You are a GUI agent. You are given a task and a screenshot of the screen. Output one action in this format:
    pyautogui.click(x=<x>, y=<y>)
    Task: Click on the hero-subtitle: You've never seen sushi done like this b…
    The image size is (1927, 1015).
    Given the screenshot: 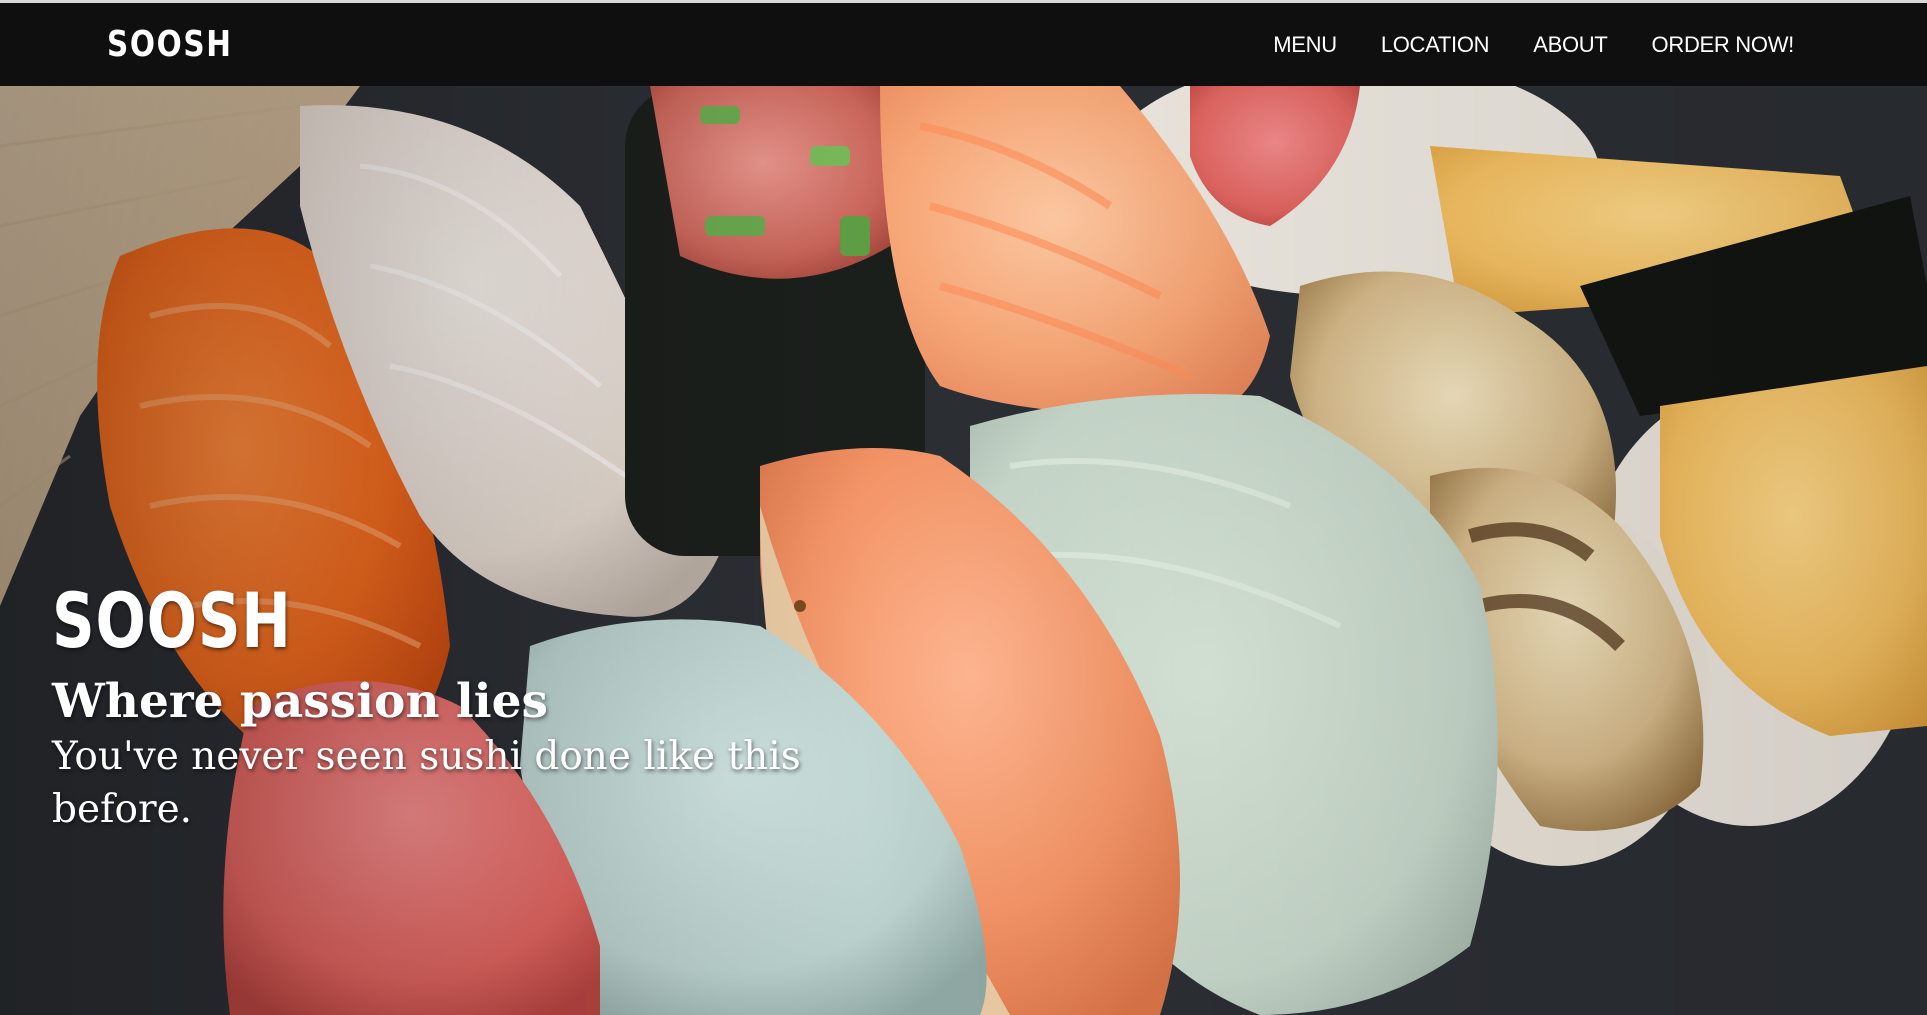 What is the action you would take?
    pyautogui.click(x=426, y=783)
    